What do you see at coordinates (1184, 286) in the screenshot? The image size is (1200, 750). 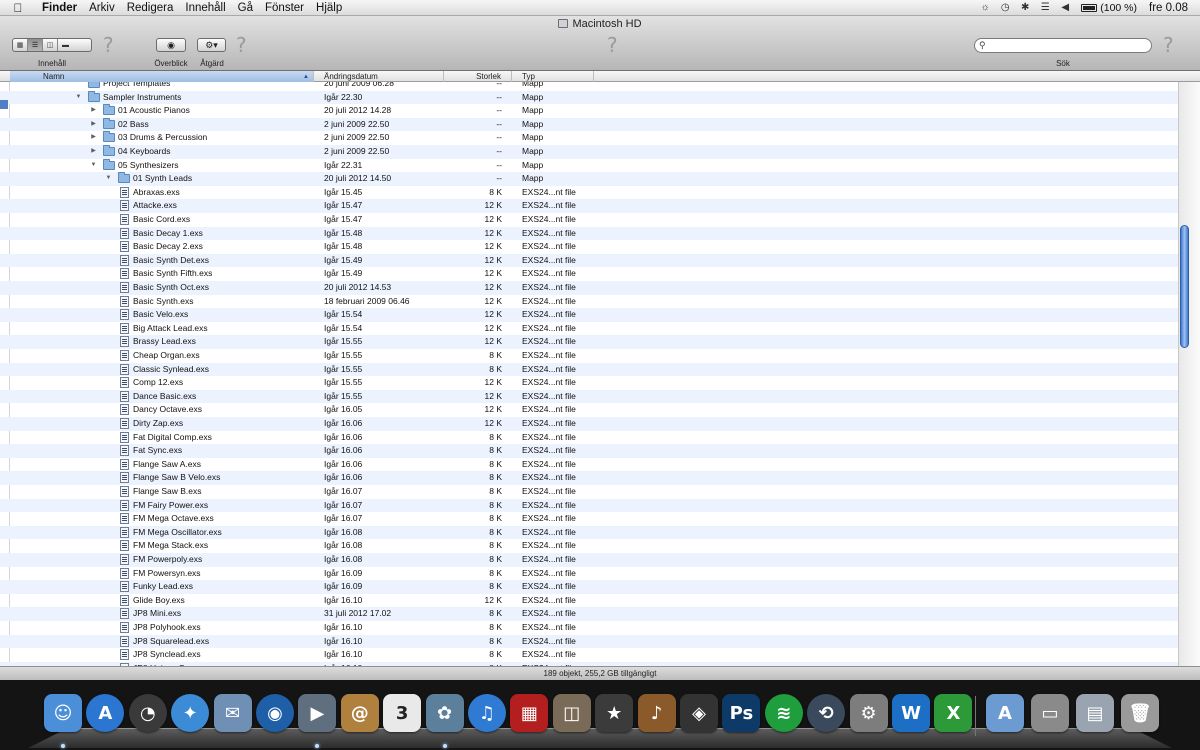 I see `scrollbar-thumb` at bounding box center [1184, 286].